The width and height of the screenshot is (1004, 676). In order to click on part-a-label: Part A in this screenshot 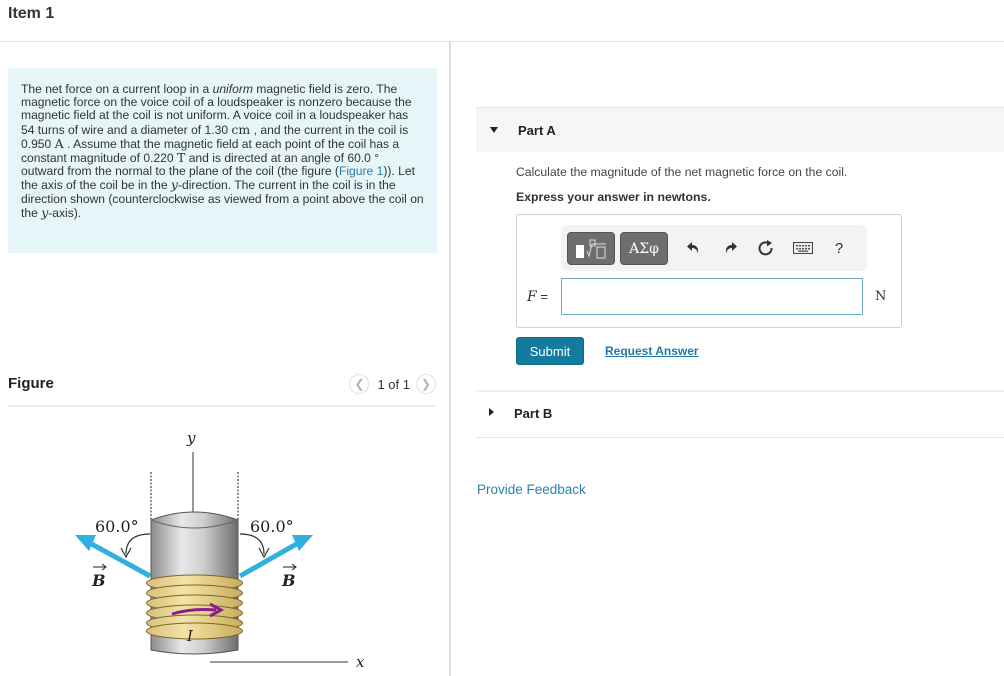, I will do `click(537, 130)`.